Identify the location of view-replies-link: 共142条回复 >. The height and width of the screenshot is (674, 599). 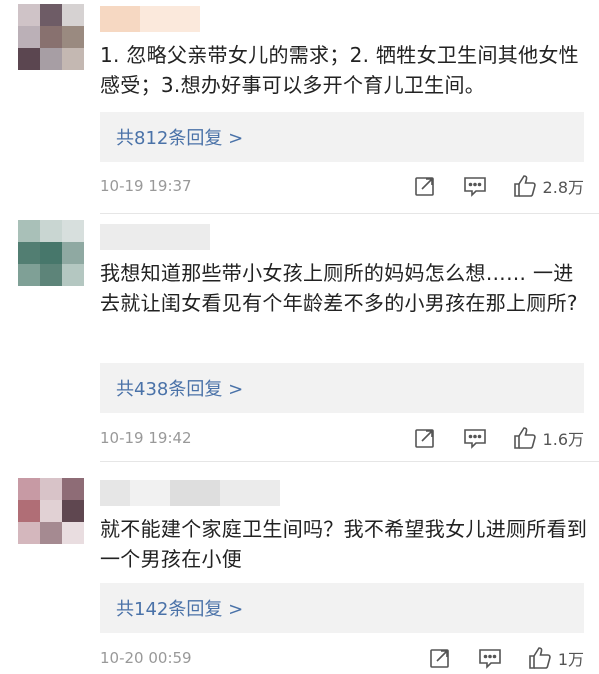
(342, 608).